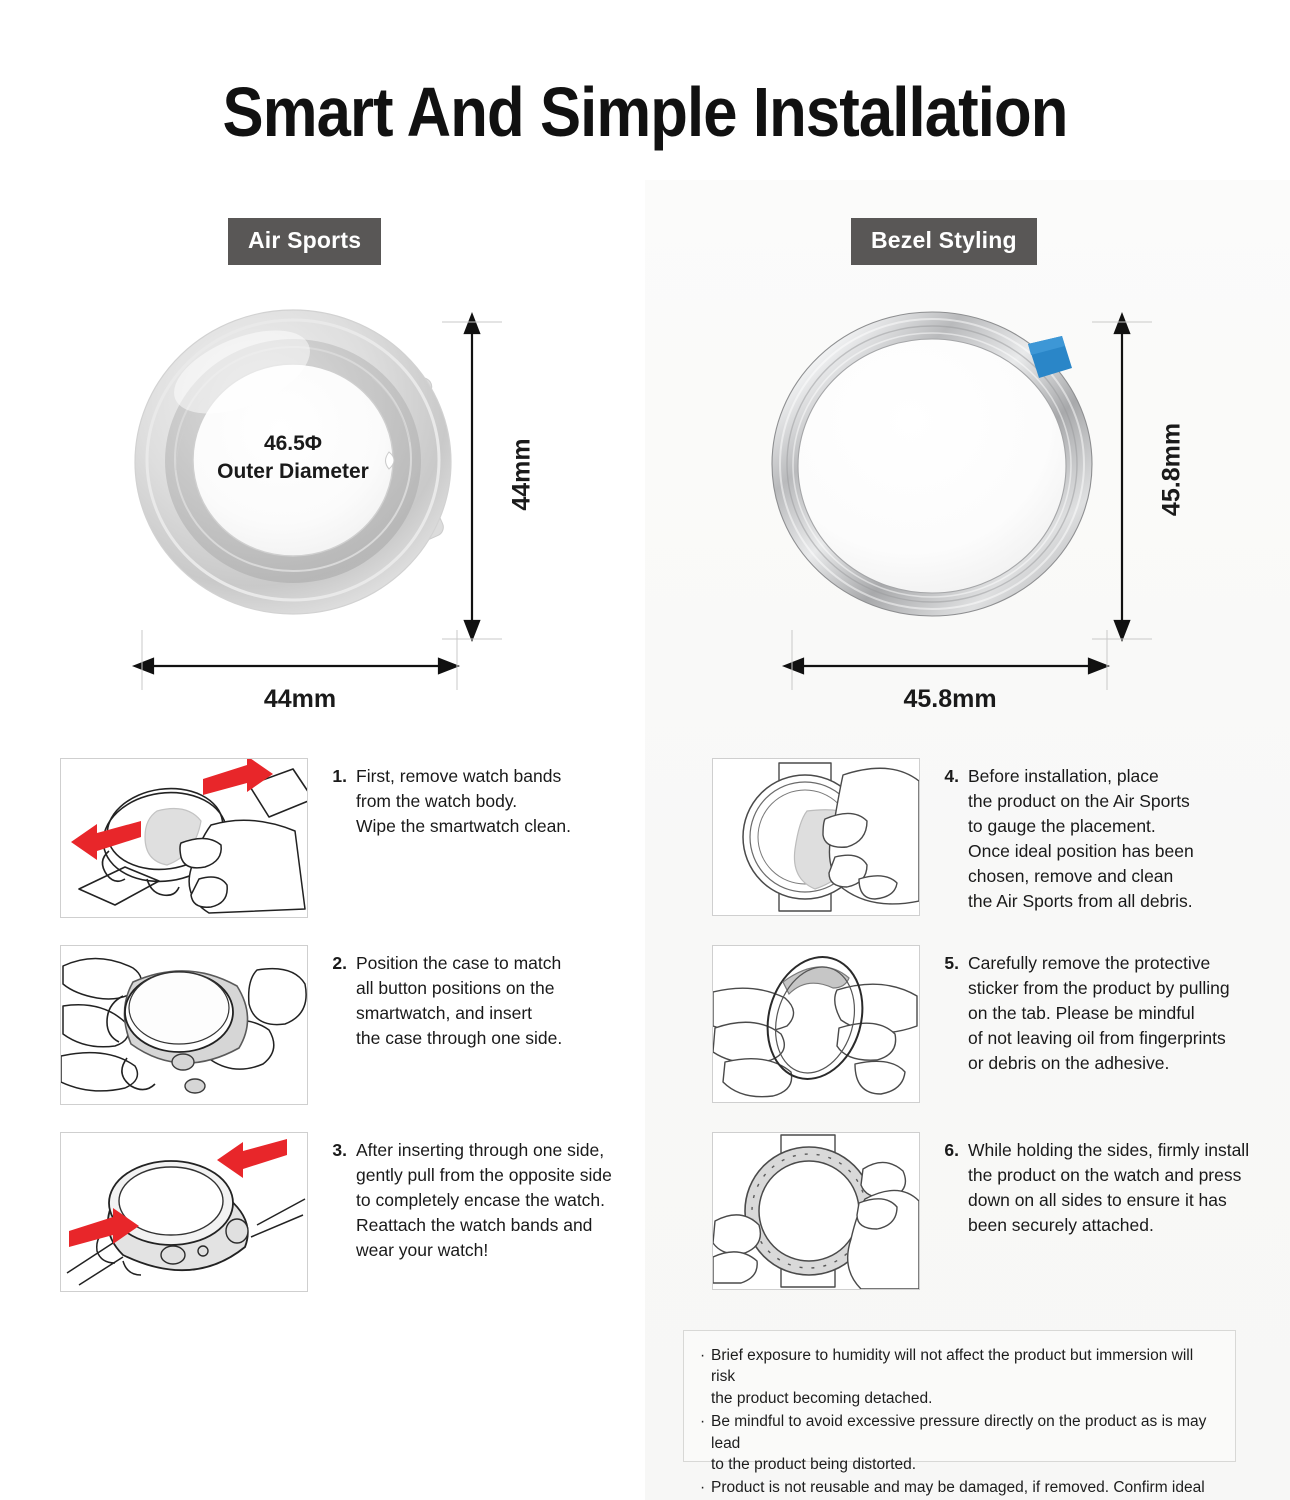  Describe the element at coordinates (293, 443) in the screenshot. I see `outer-diameter-value: 46.5Φ` at that location.